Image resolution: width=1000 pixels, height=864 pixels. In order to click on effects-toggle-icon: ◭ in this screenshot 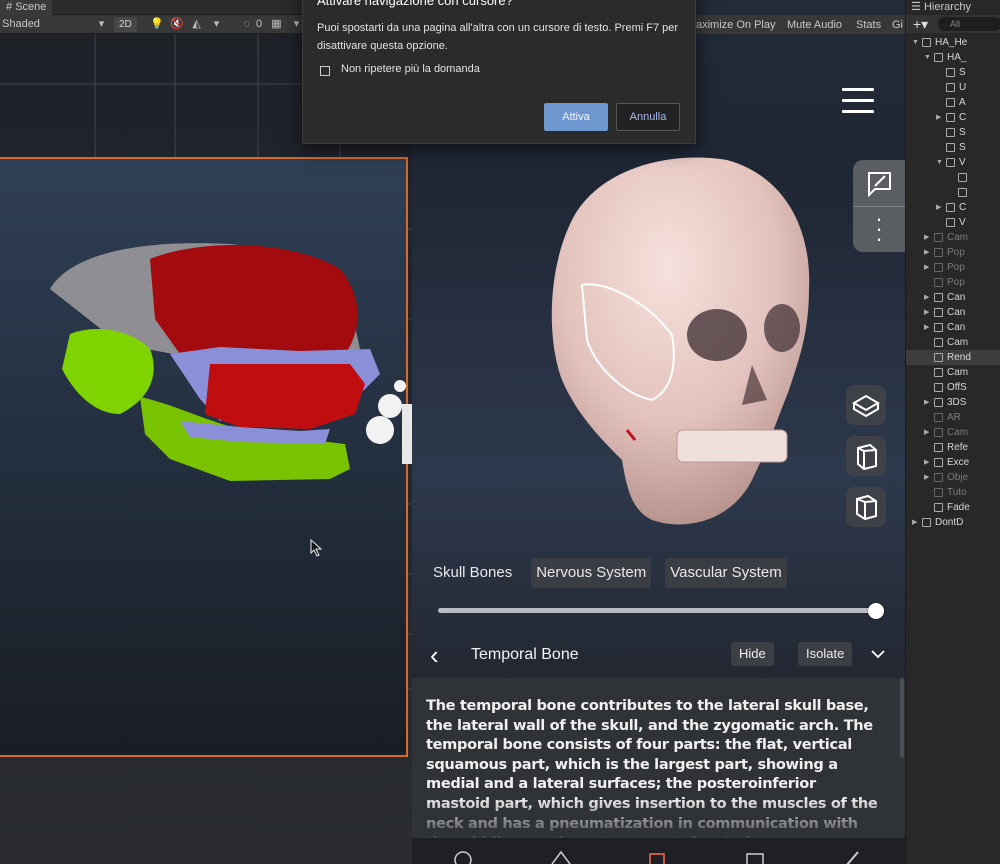, I will do `click(196, 24)`.